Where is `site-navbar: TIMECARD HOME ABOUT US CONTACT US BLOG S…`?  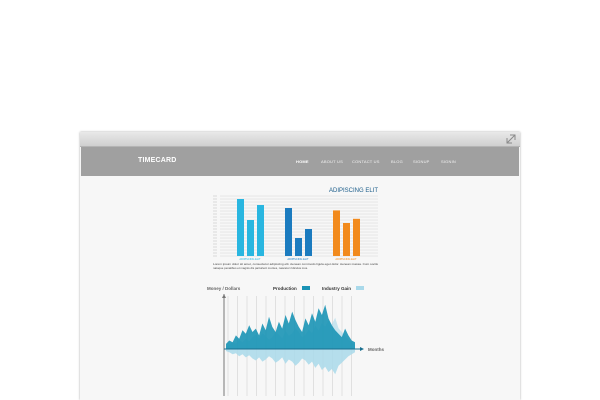 site-navbar: TIMECARD HOME ABOUT US CONTACT US BLOG S… is located at coordinates (300, 161).